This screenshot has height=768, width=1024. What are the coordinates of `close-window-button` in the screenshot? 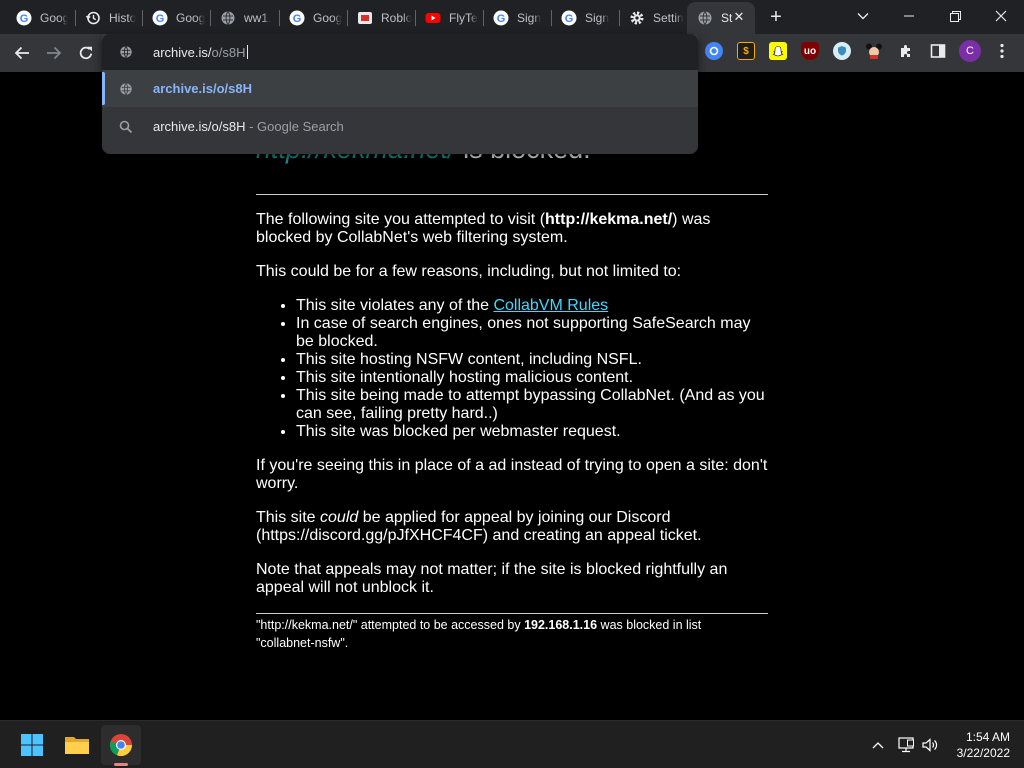 It's located at (1001, 16).